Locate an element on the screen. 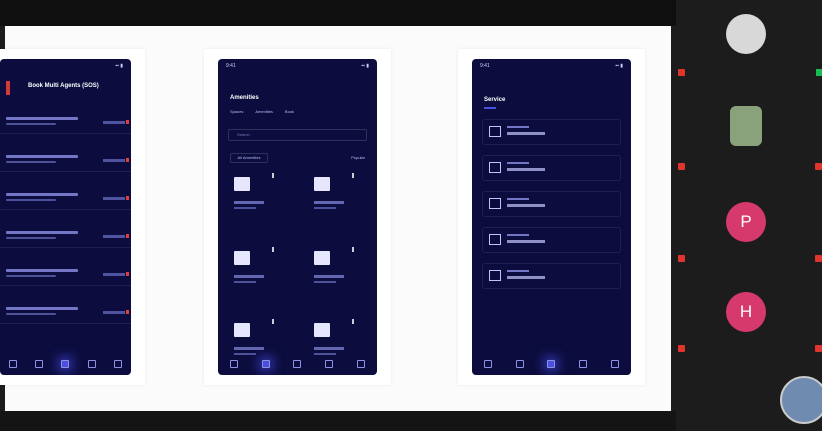 The image size is (822, 431). avatar: H is located at coordinates (746, 312).